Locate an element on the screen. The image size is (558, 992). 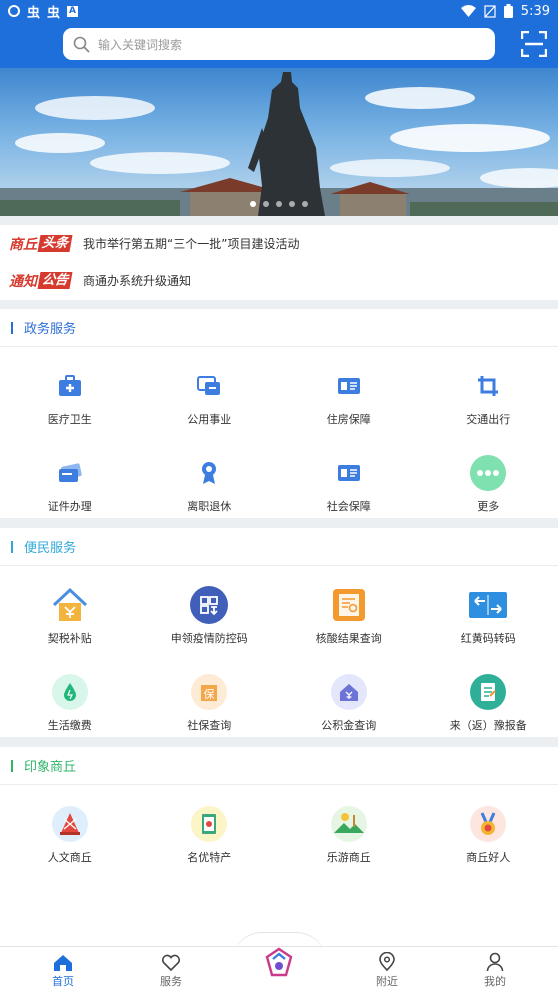
a-icon: A is located at coordinates (73, 11).